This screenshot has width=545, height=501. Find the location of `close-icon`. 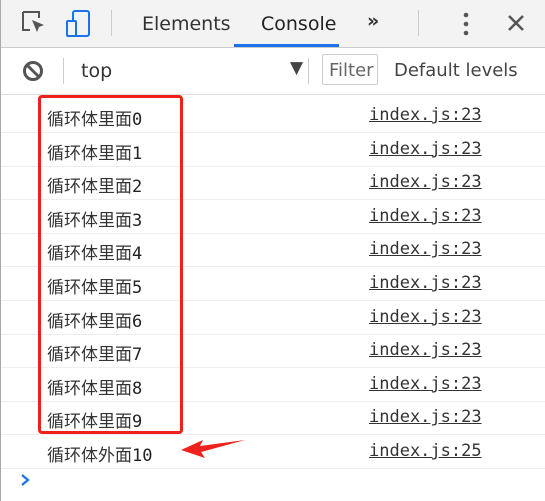

close-icon is located at coordinates (516, 23).